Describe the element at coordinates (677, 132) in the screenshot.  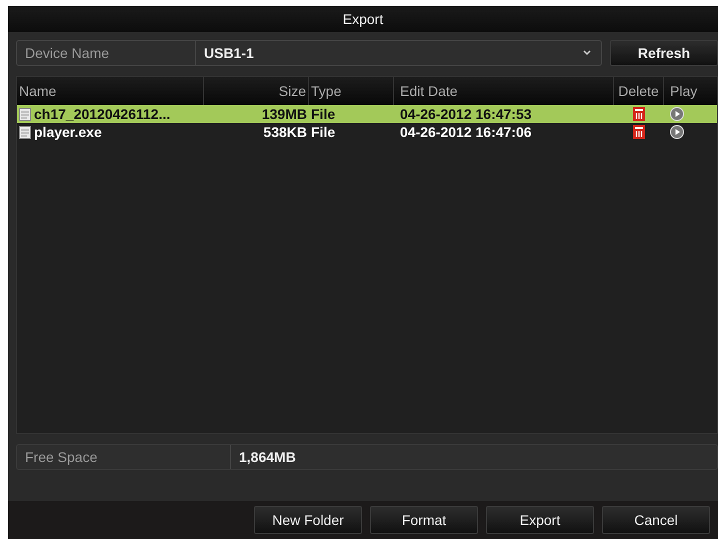
I see `play-icon` at that location.